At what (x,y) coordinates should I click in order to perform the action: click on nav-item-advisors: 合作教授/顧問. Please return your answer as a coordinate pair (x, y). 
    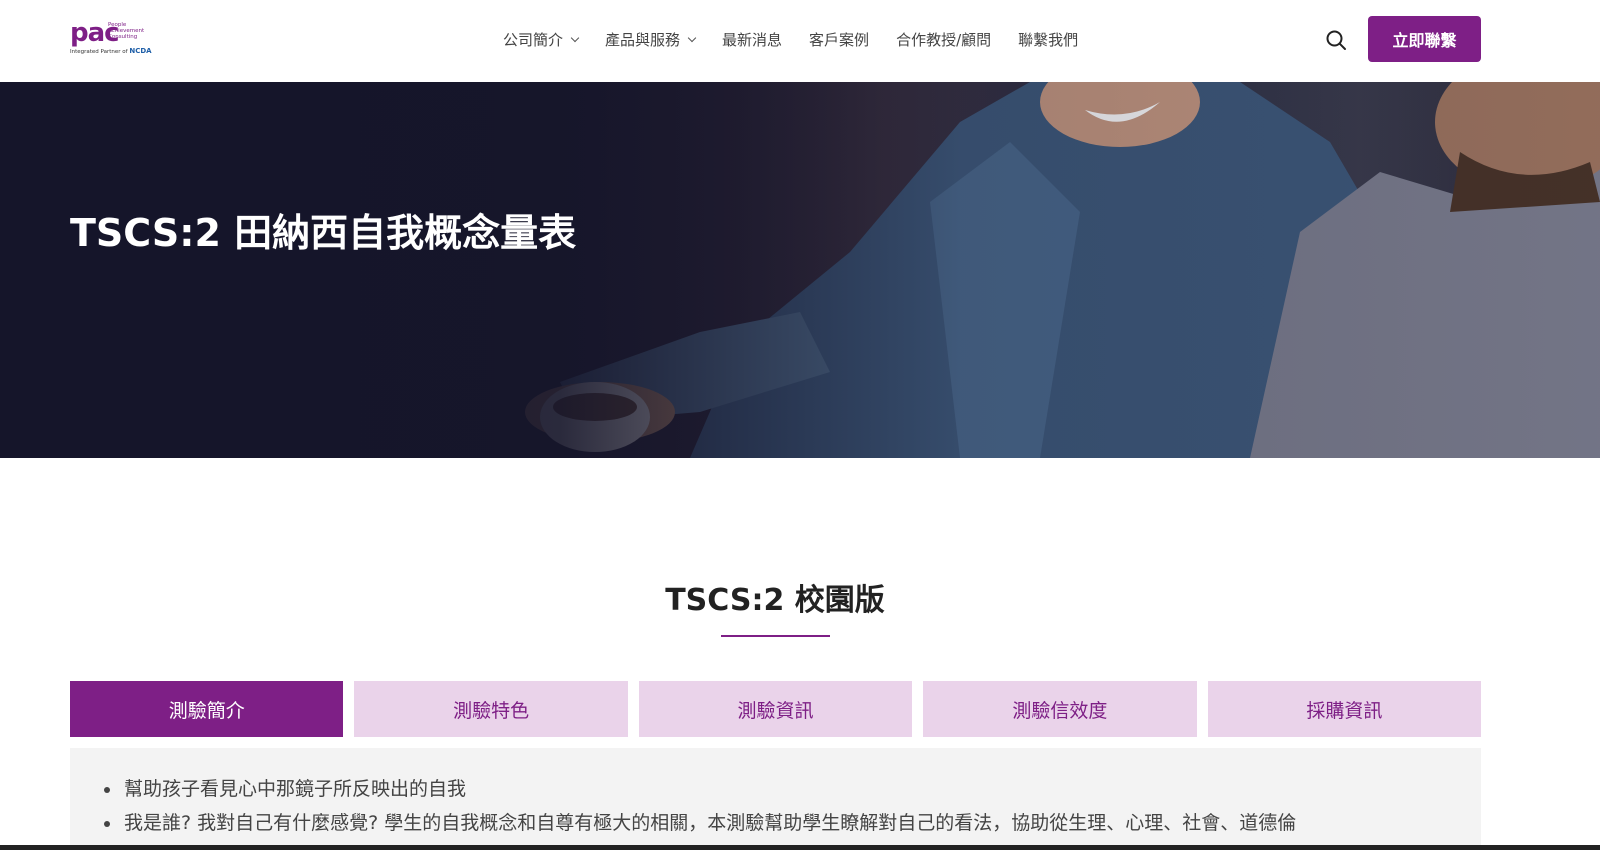
    Looking at the image, I should click on (943, 39).